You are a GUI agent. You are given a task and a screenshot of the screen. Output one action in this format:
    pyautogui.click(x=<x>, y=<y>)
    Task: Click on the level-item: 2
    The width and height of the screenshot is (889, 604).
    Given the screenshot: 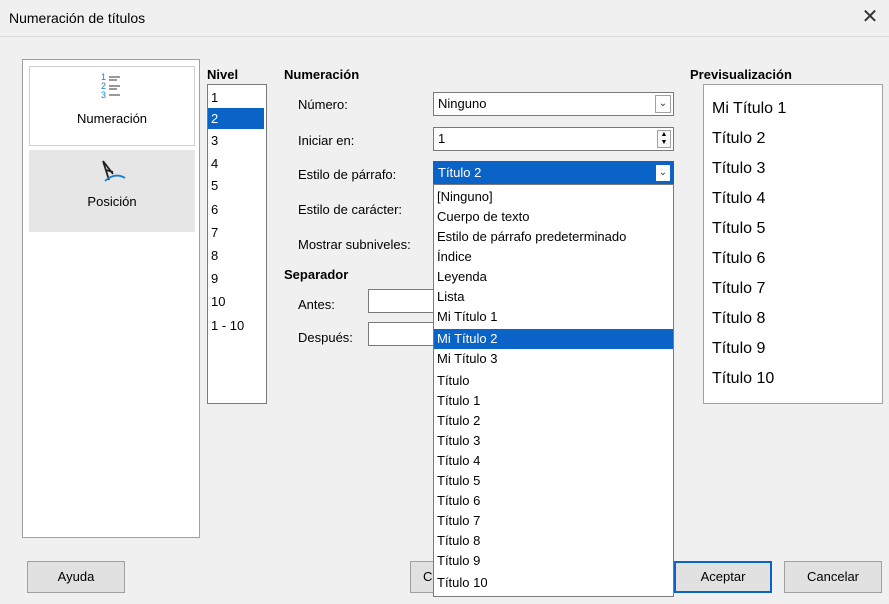 What is the action you would take?
    pyautogui.click(x=236, y=118)
    